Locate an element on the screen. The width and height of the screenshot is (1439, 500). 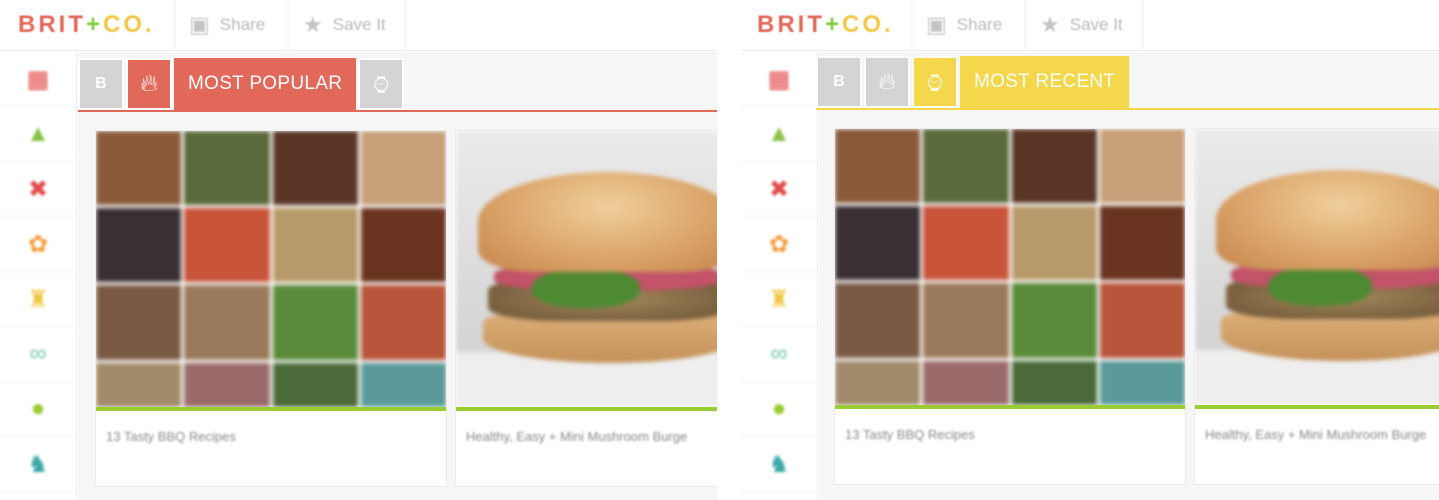
tab-most-popular: MOST POPULAR is located at coordinates (265, 84).